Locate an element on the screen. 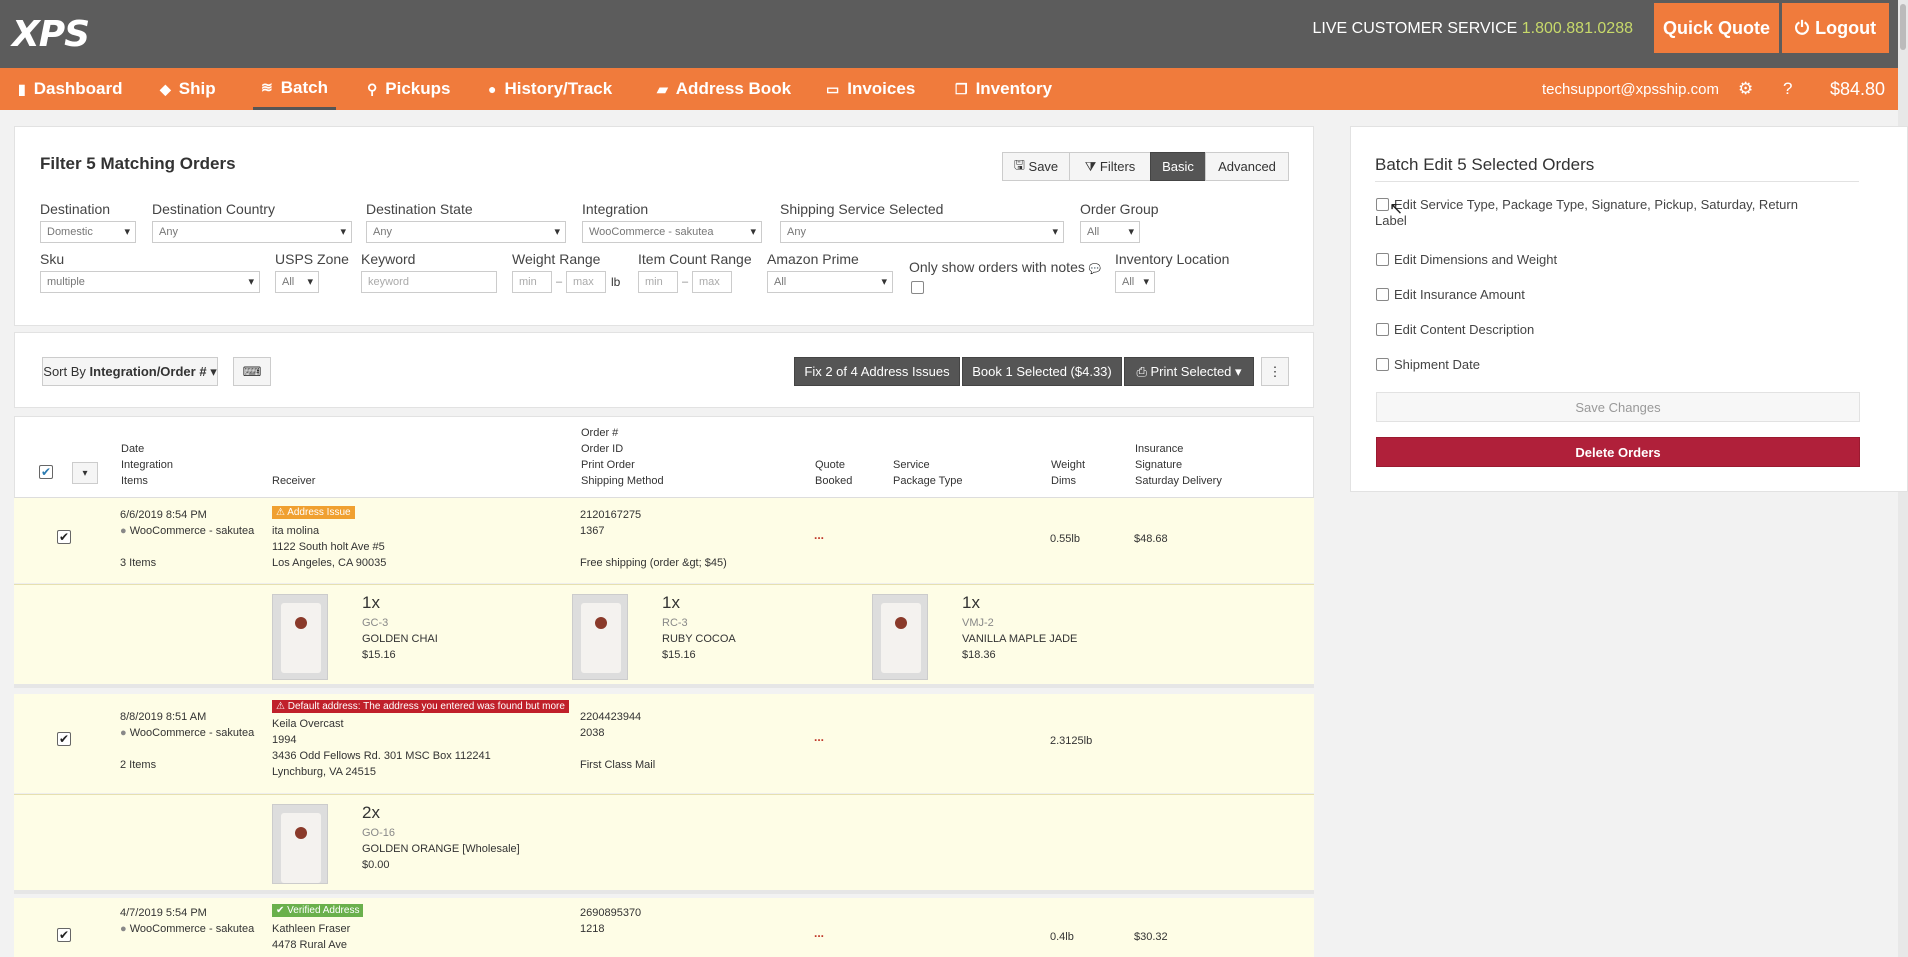 The height and width of the screenshot is (957, 1908). keyword-input: keyword is located at coordinates (429, 282).